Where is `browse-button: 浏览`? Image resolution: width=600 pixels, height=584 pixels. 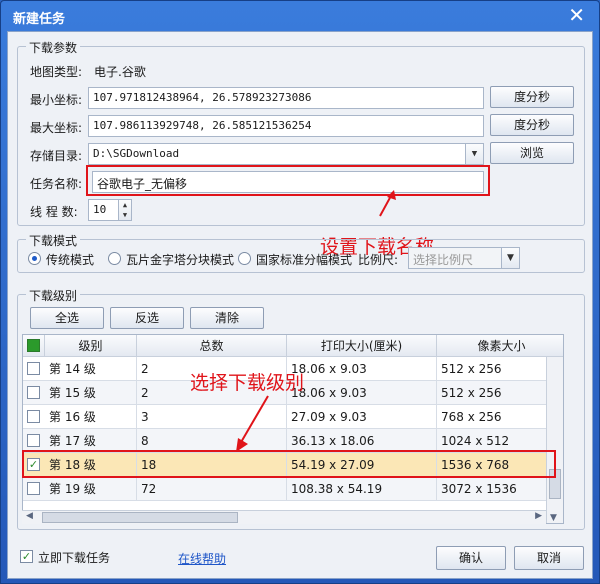 browse-button: 浏览 is located at coordinates (532, 153).